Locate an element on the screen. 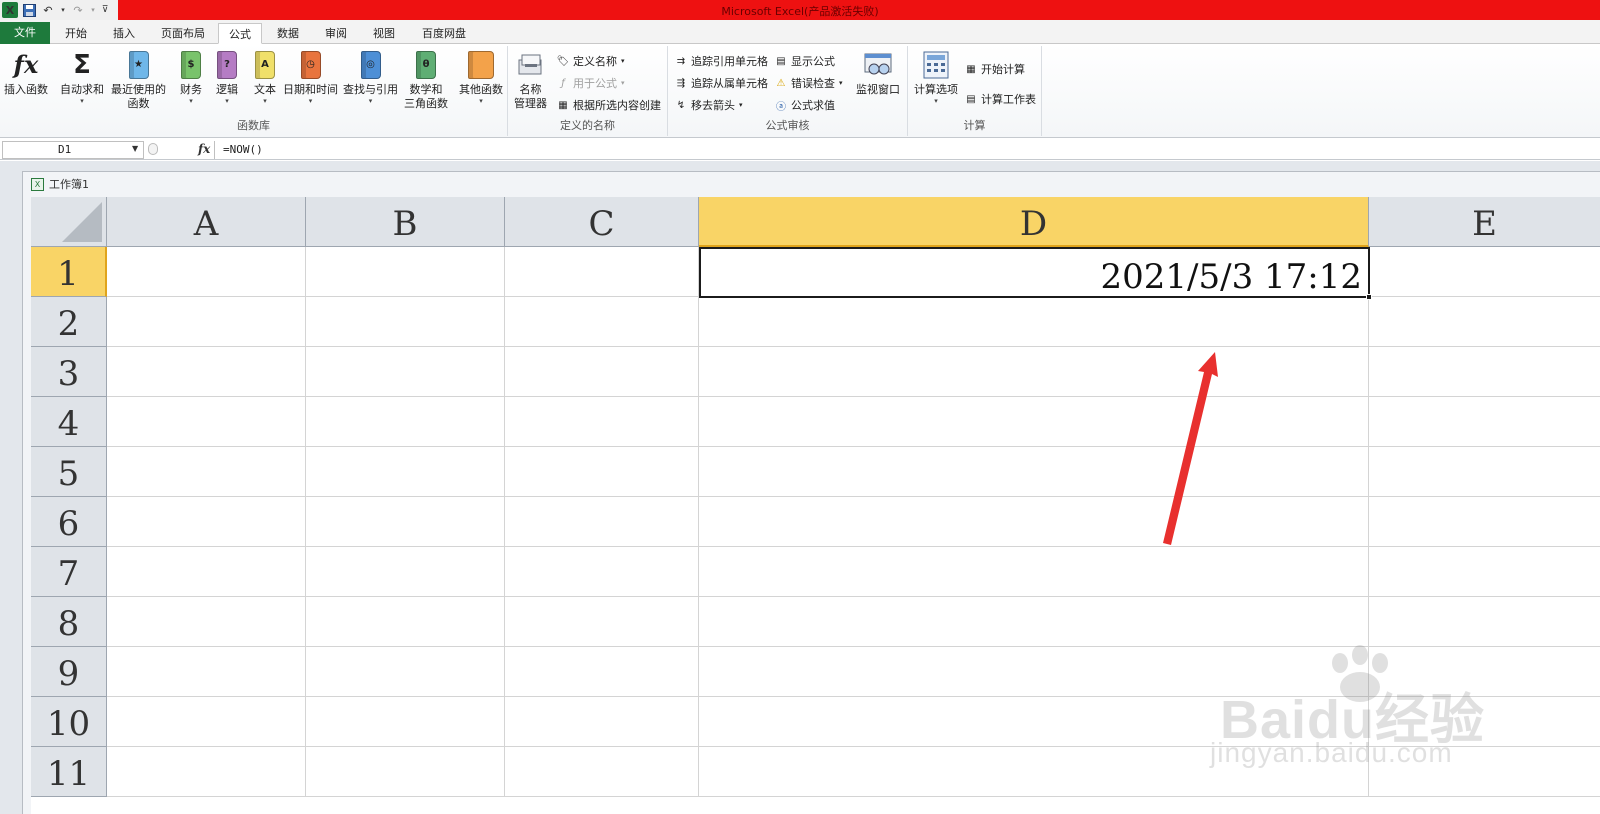 Image resolution: width=1600 pixels, height=814 pixels. tab-baidu-netdisk: 百度网盘 is located at coordinates (444, 33).